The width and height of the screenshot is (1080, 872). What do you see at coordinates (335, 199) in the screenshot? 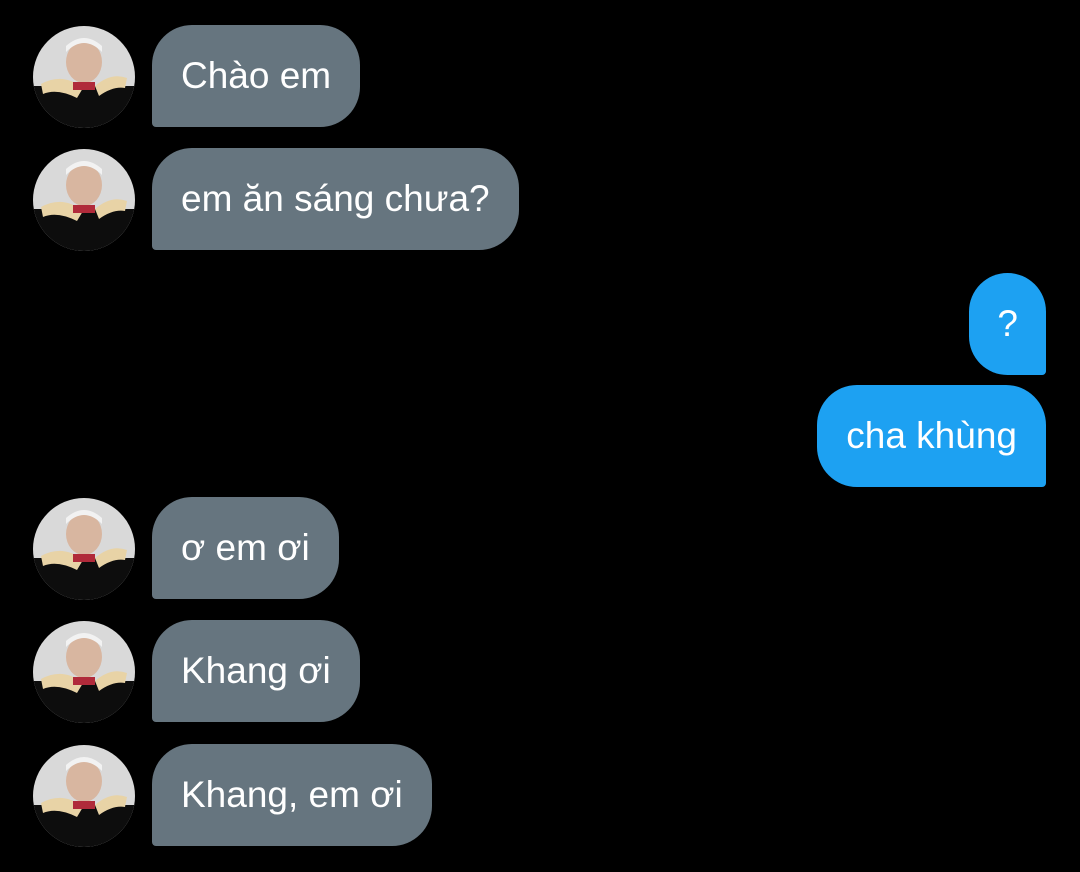
I see `incoming-message-bubble: em ăn sáng chưa?` at bounding box center [335, 199].